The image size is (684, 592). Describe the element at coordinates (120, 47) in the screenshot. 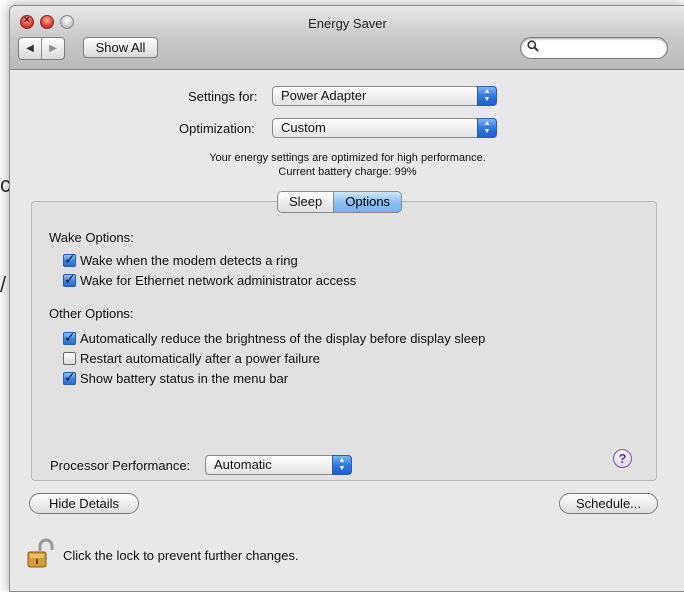

I see `show-all-button: Show All` at that location.